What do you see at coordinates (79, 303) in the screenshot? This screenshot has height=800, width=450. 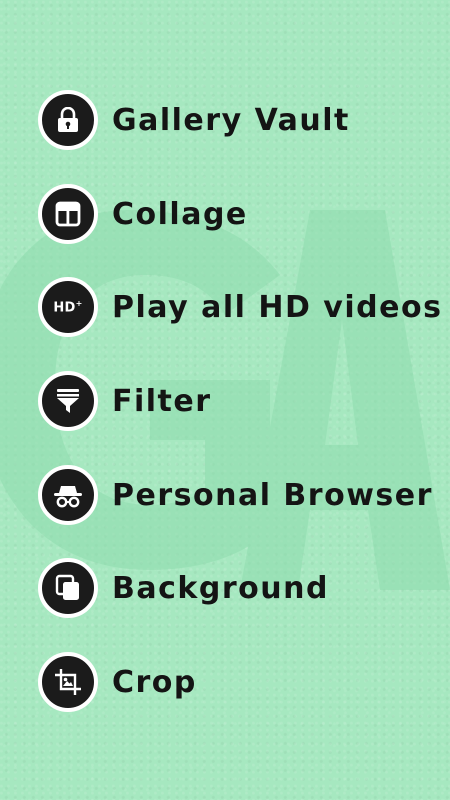 I see `hd-icon-superscript: +` at bounding box center [79, 303].